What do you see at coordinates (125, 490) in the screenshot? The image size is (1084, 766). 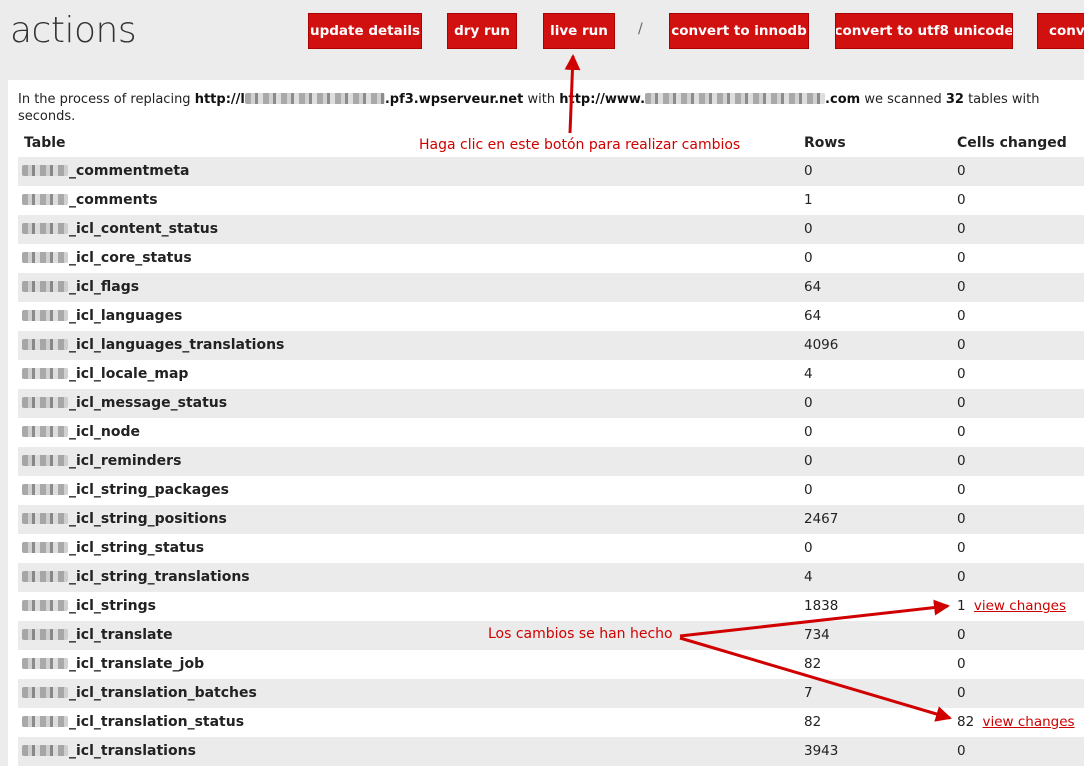 I see `table-name-cell: _icl_string_packages` at bounding box center [125, 490].